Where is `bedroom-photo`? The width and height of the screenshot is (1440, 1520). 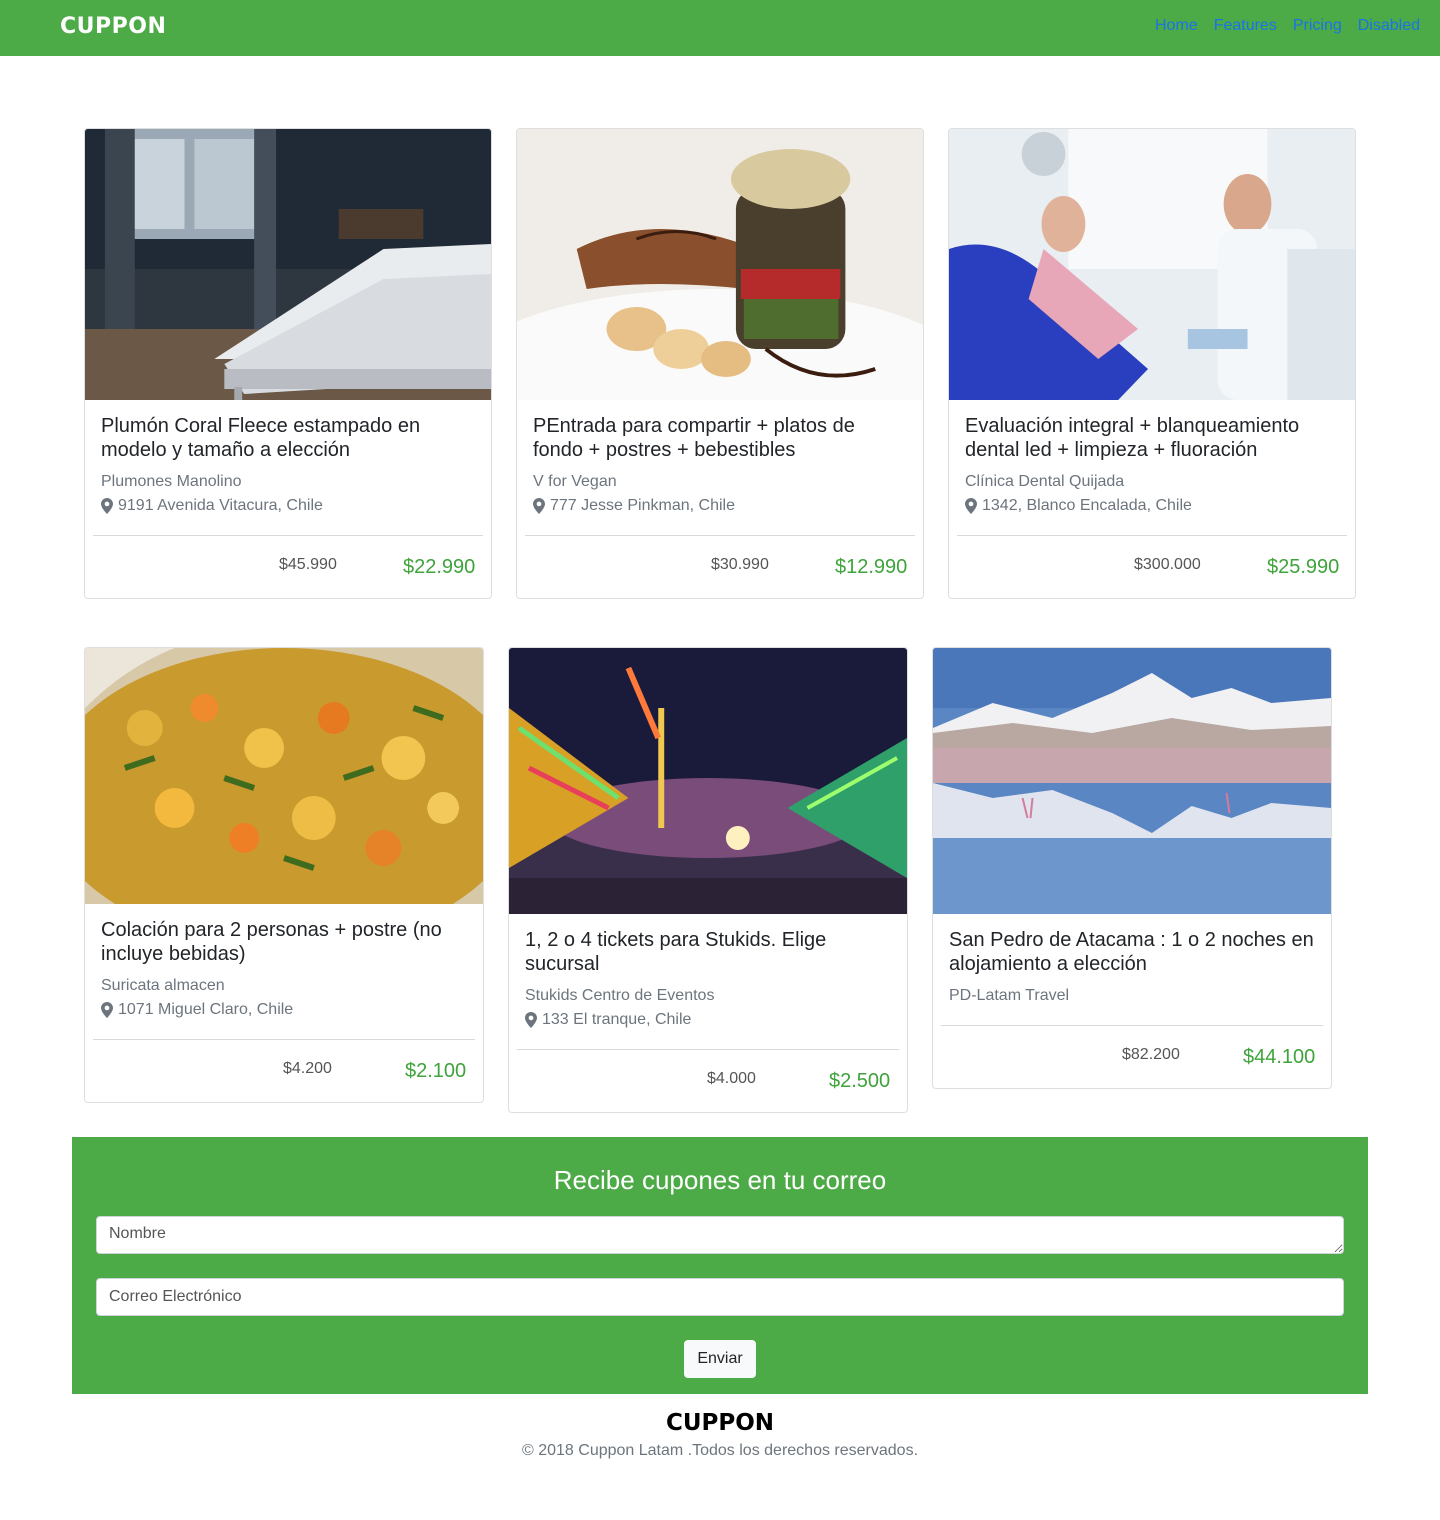
bedroom-photo is located at coordinates (288, 264).